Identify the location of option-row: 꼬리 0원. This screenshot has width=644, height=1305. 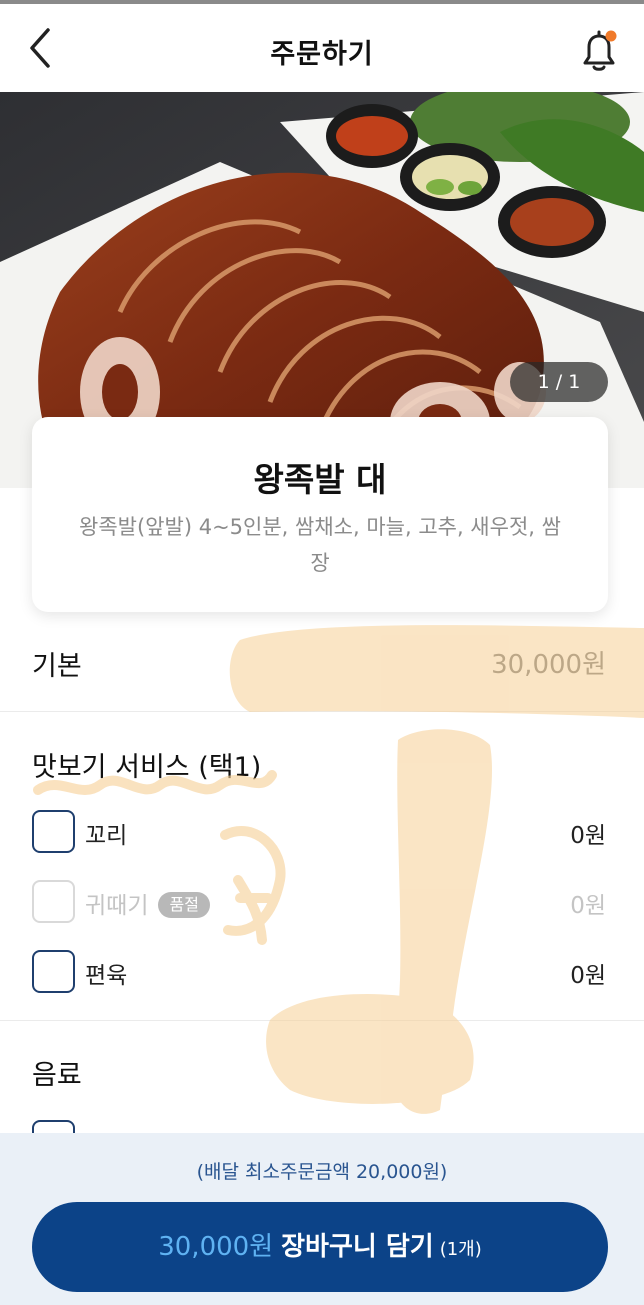
(322, 832).